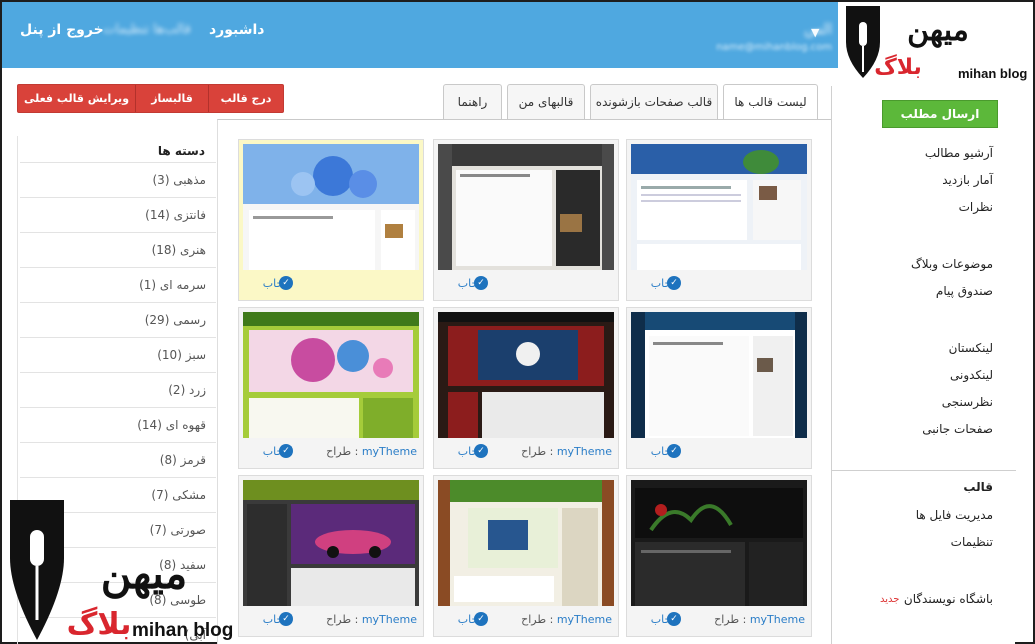 The image size is (1035, 644). What do you see at coordinates (770, 102) in the screenshot?
I see `tab-template-list: لیست قالب ها` at bounding box center [770, 102].